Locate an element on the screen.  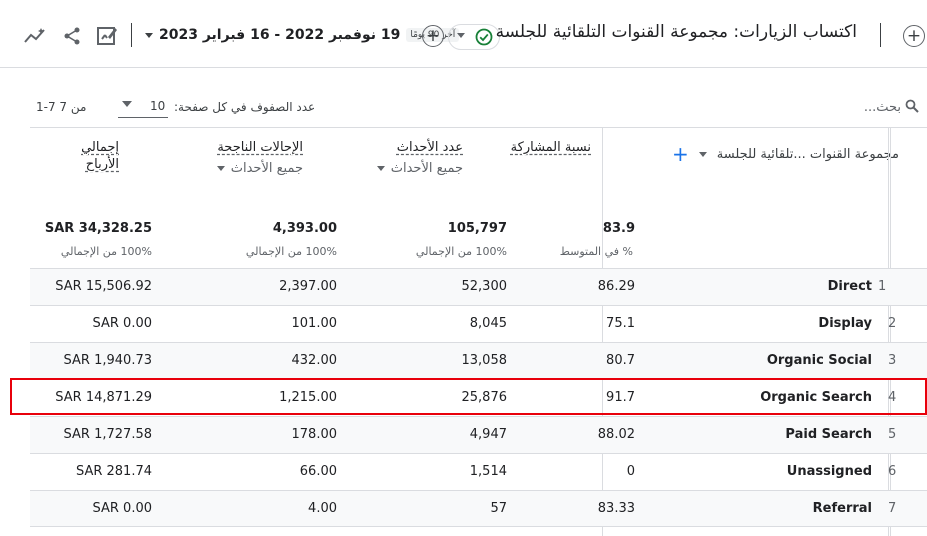
event-filter: جميع الأحداث is located at coordinates (419, 168).